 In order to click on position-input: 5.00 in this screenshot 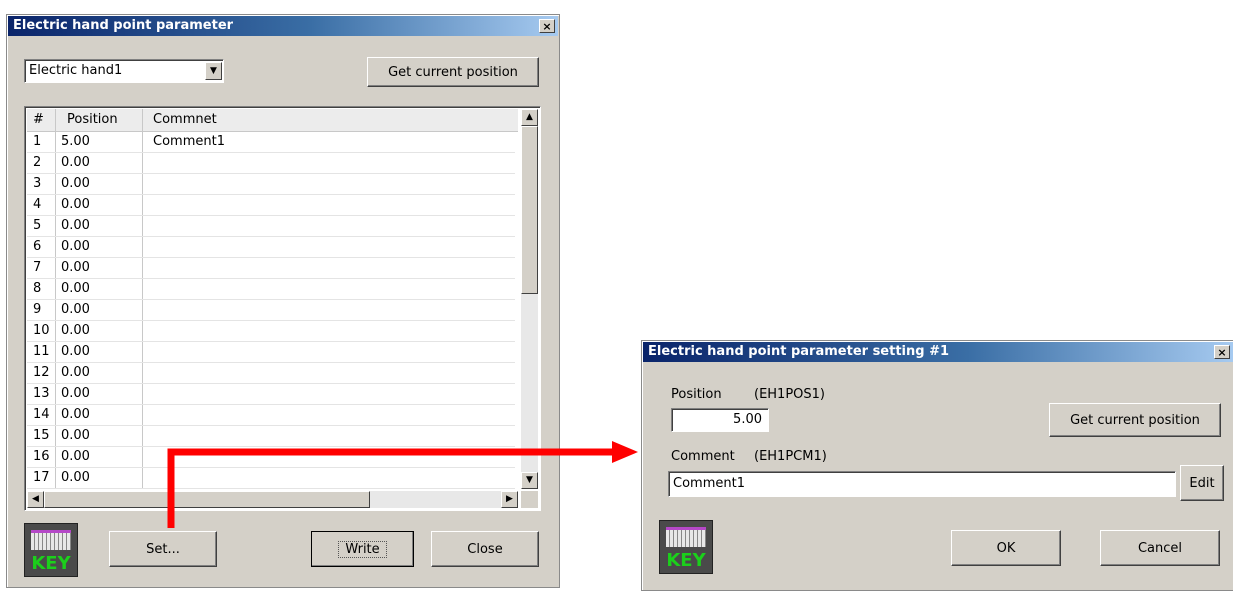, I will do `click(720, 420)`.